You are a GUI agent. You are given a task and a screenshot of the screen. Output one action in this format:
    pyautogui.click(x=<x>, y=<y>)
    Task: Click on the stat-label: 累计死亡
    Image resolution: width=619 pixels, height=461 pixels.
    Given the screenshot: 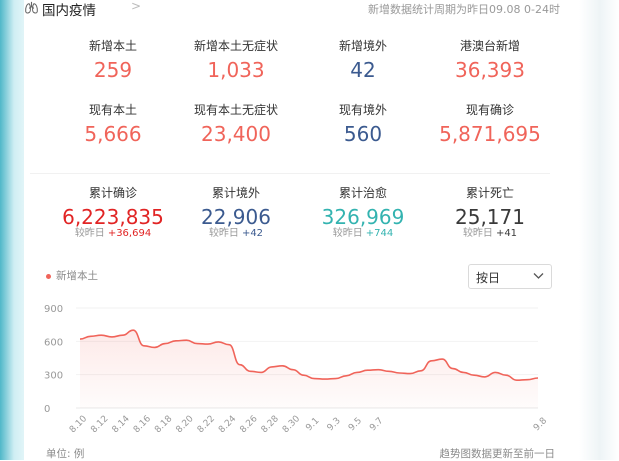 What is the action you would take?
    pyautogui.click(x=489, y=193)
    